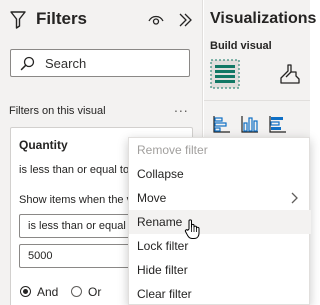 This screenshot has height=305, width=320. What do you see at coordinates (220, 150) in the screenshot?
I see `menu-item-remove-filter: Remove filter` at bounding box center [220, 150].